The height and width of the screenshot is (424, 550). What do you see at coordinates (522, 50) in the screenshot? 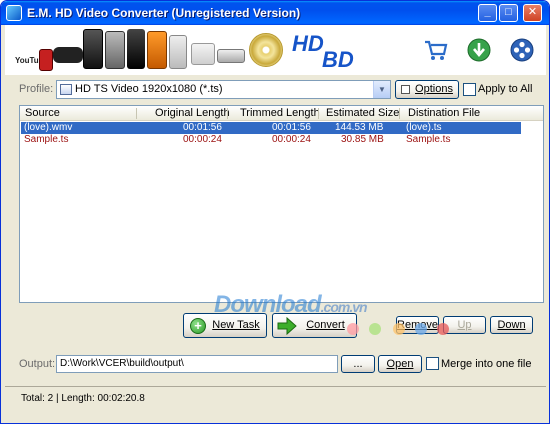
I see `film-reel-icon` at bounding box center [522, 50].